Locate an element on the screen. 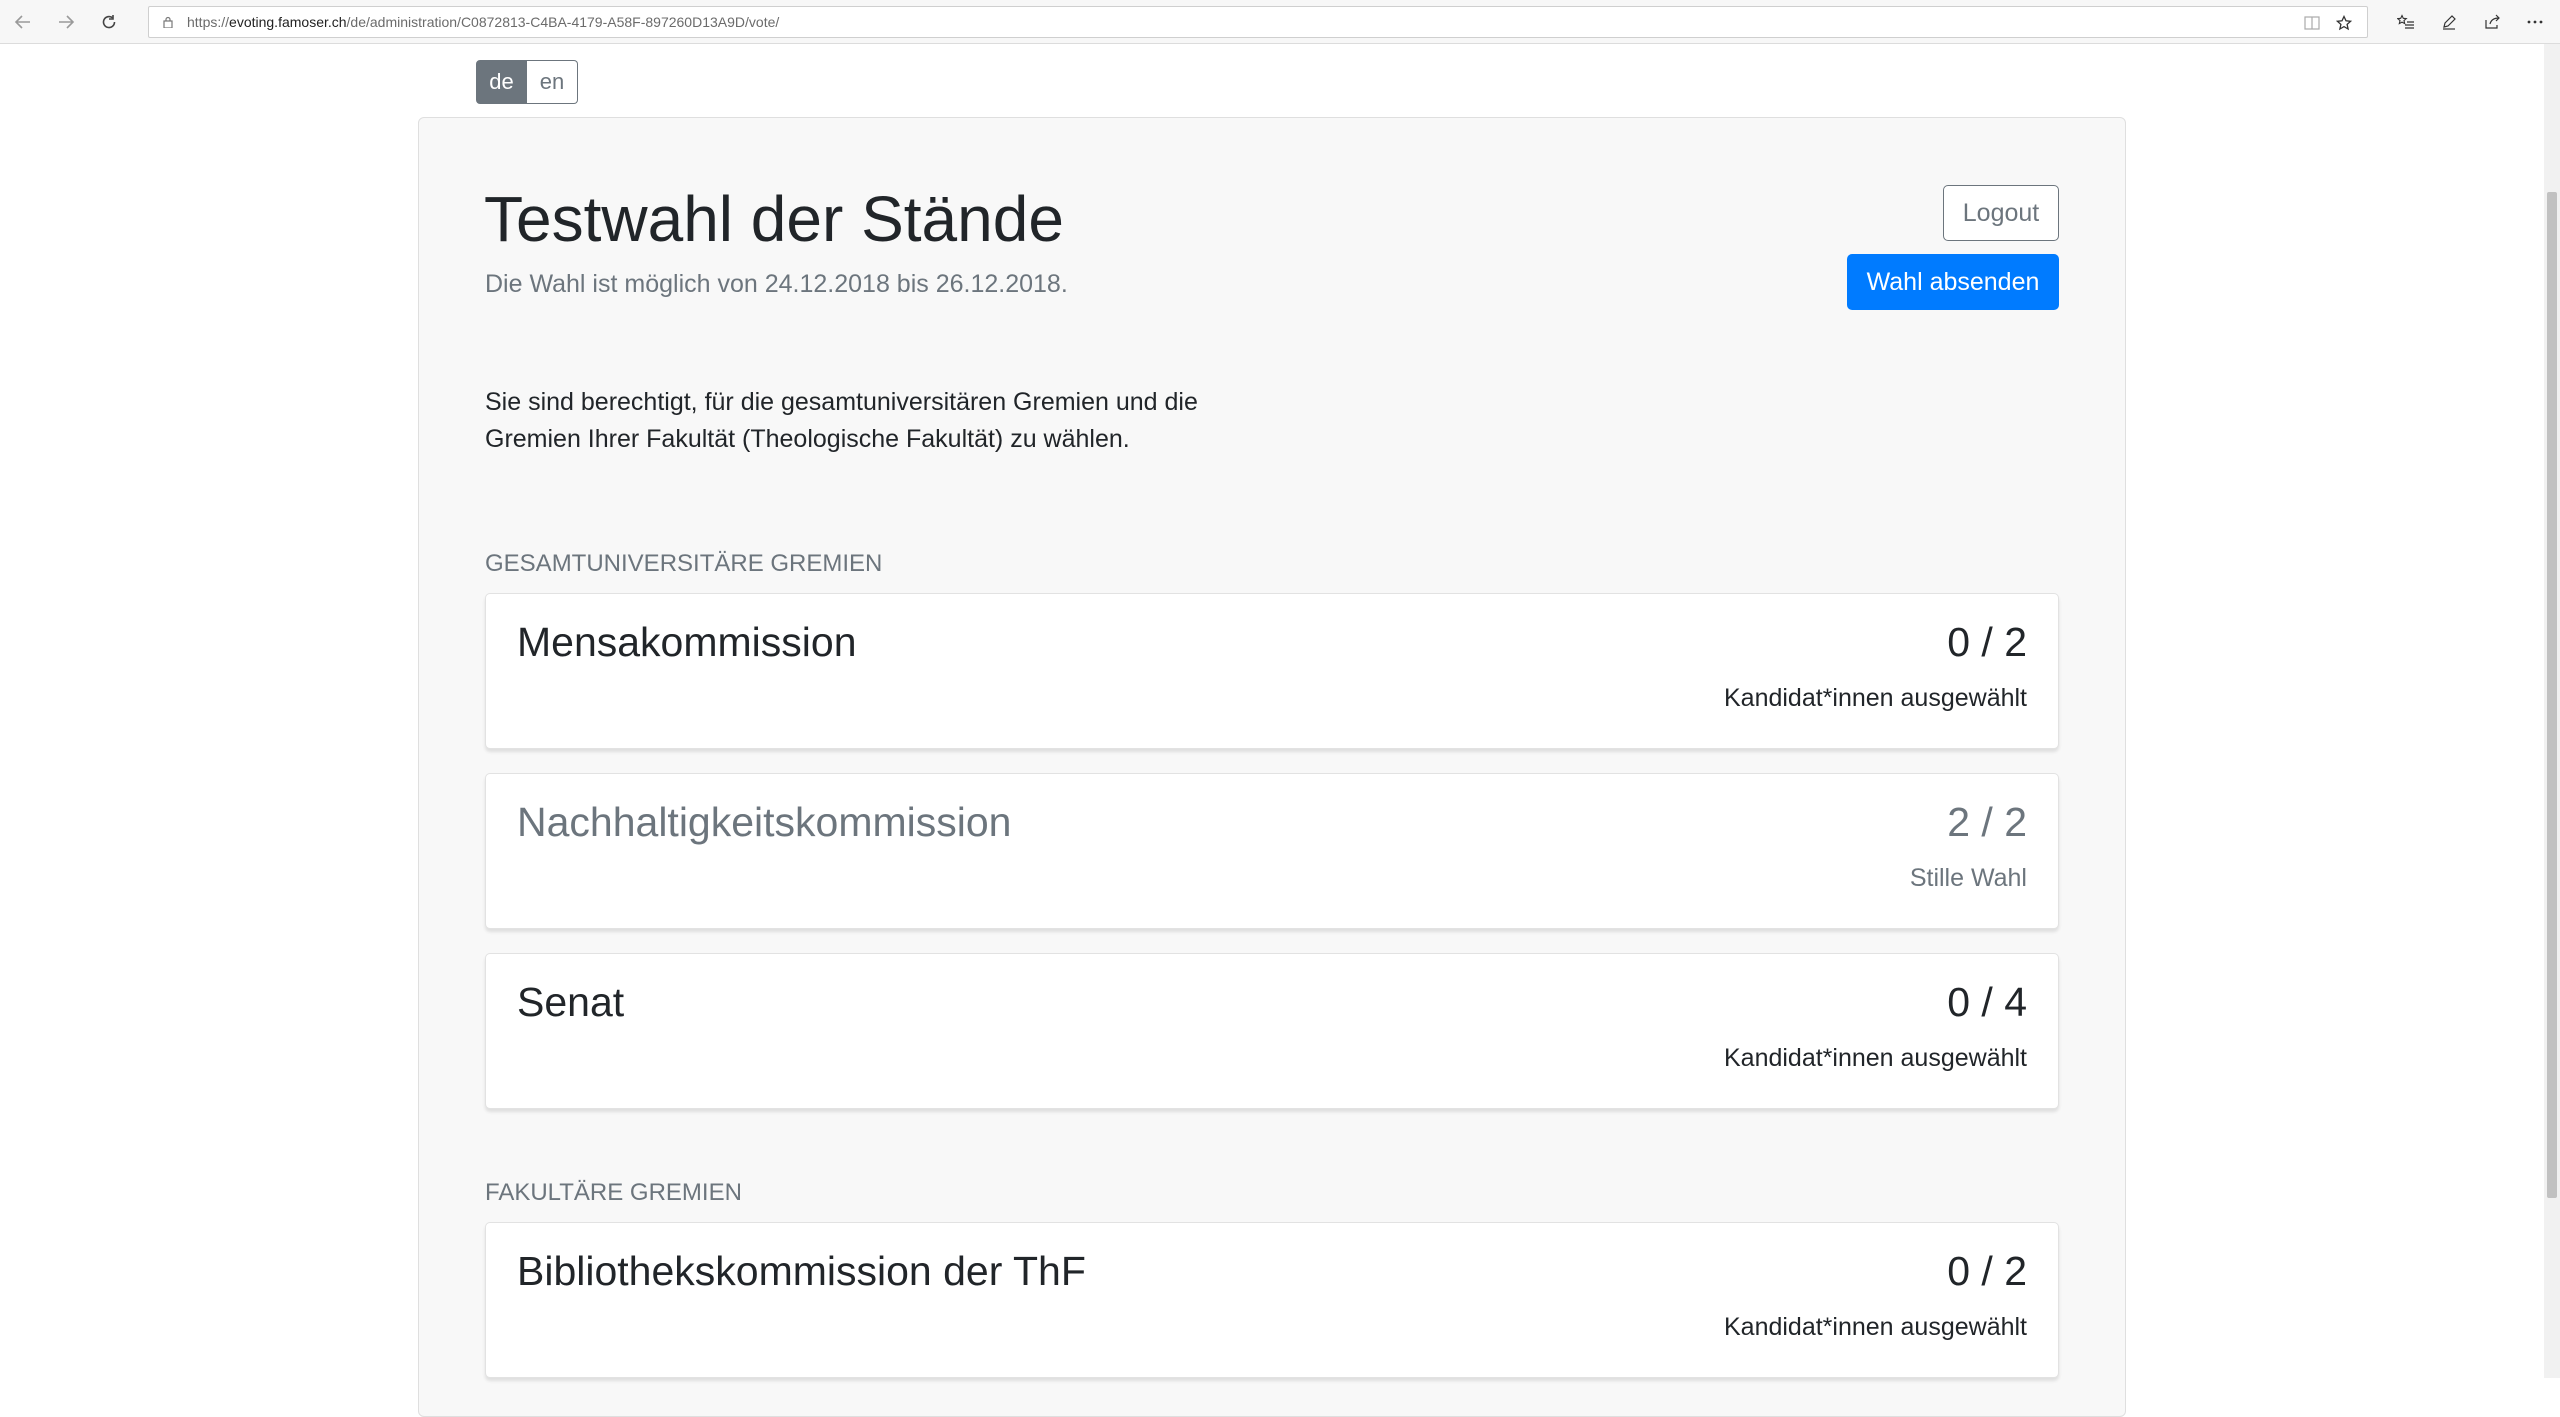 This screenshot has height=1417, width=2560. more-icon is located at coordinates (2535, 22).